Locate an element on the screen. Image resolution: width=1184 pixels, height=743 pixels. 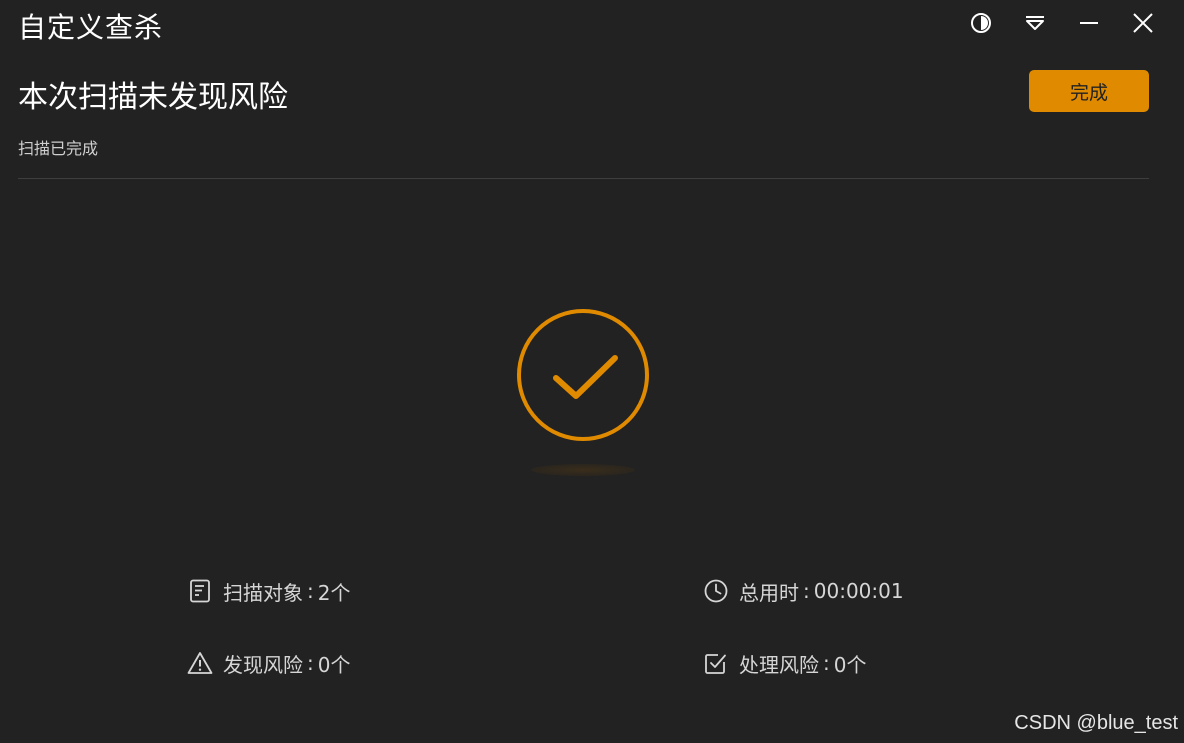
stat-label: 总用时 is located at coordinates (769, 592).